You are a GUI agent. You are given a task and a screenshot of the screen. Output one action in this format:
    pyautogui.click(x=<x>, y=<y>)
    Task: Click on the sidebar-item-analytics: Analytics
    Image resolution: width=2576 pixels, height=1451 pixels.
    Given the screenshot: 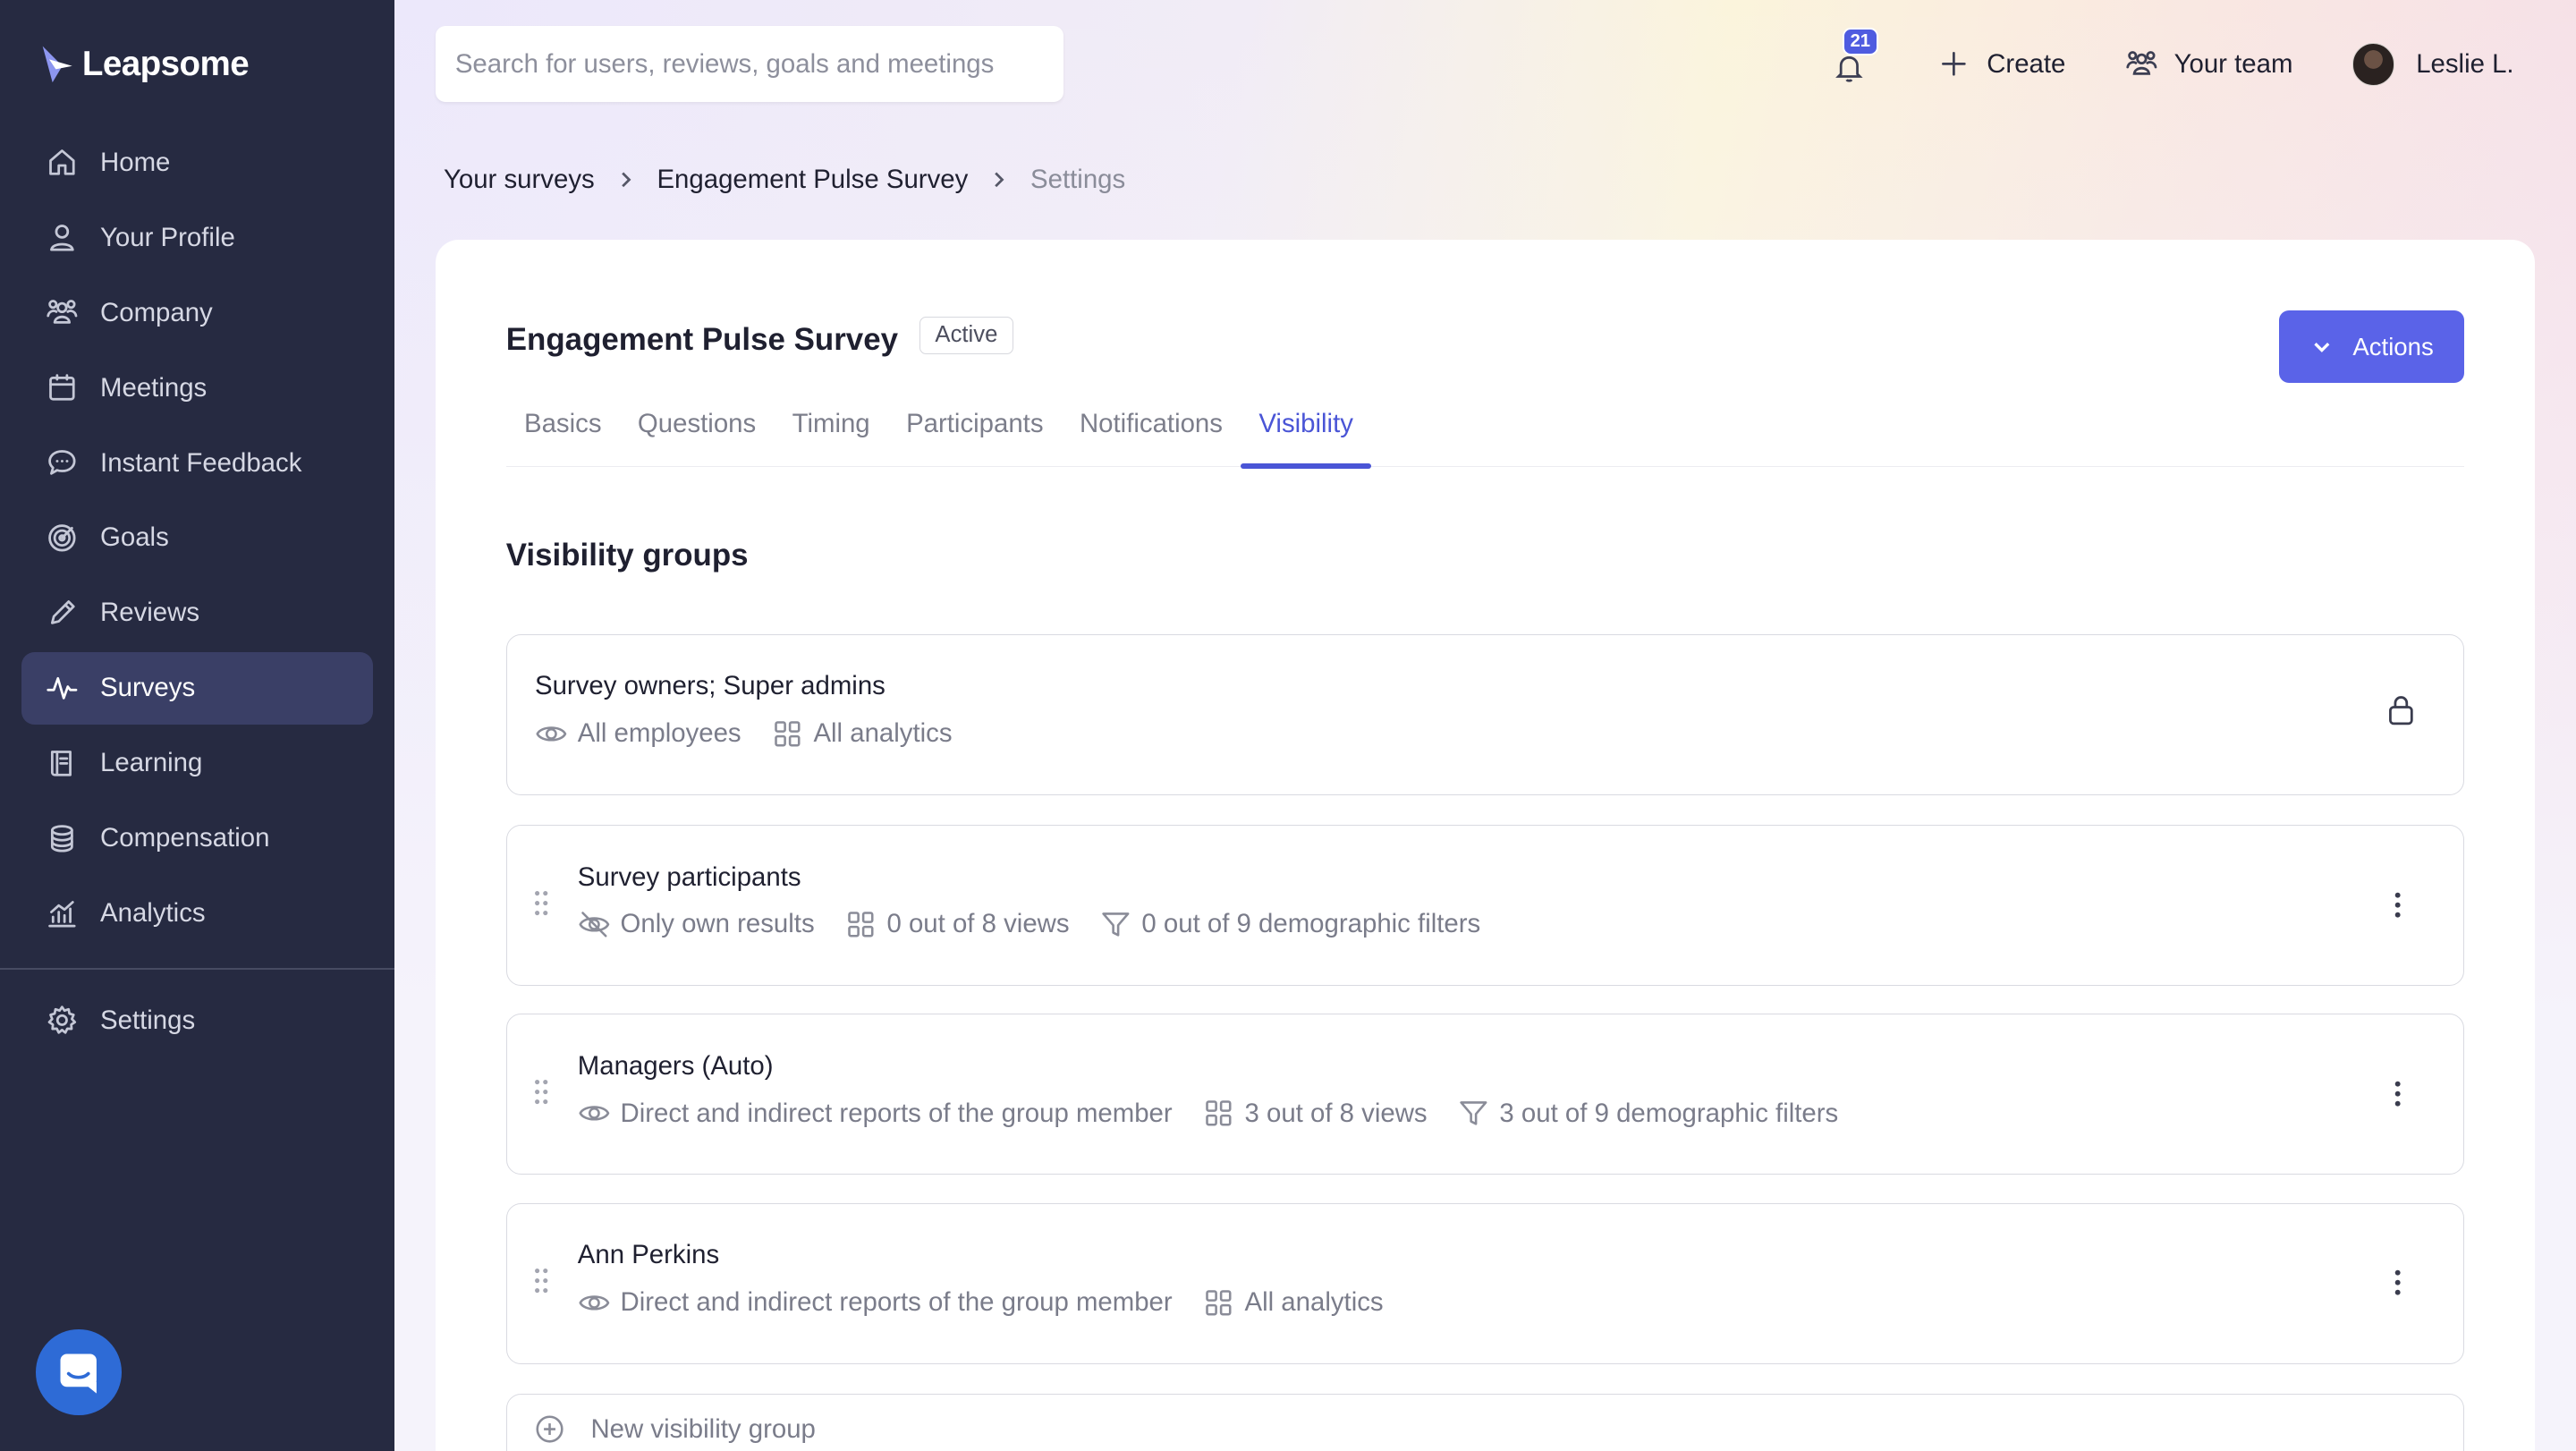 What is the action you would take?
    pyautogui.click(x=197, y=914)
    